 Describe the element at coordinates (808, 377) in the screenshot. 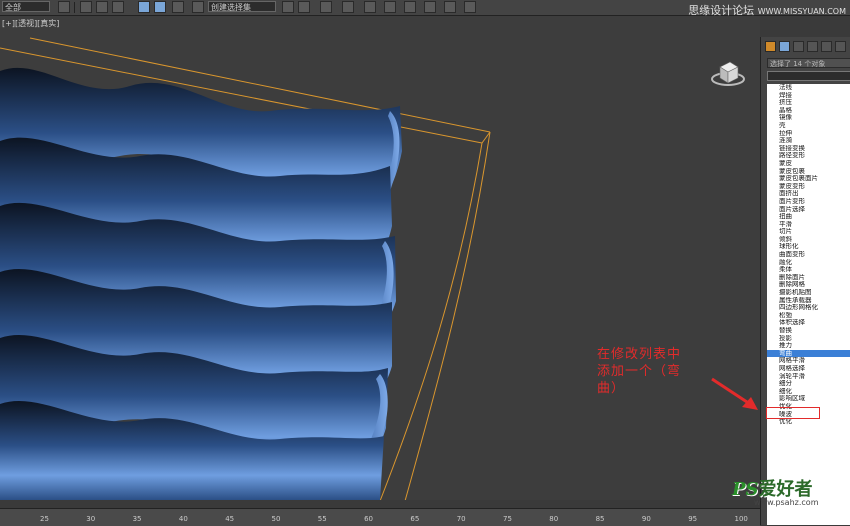

I see `modifier-list-item: 涡轮平滑` at that location.